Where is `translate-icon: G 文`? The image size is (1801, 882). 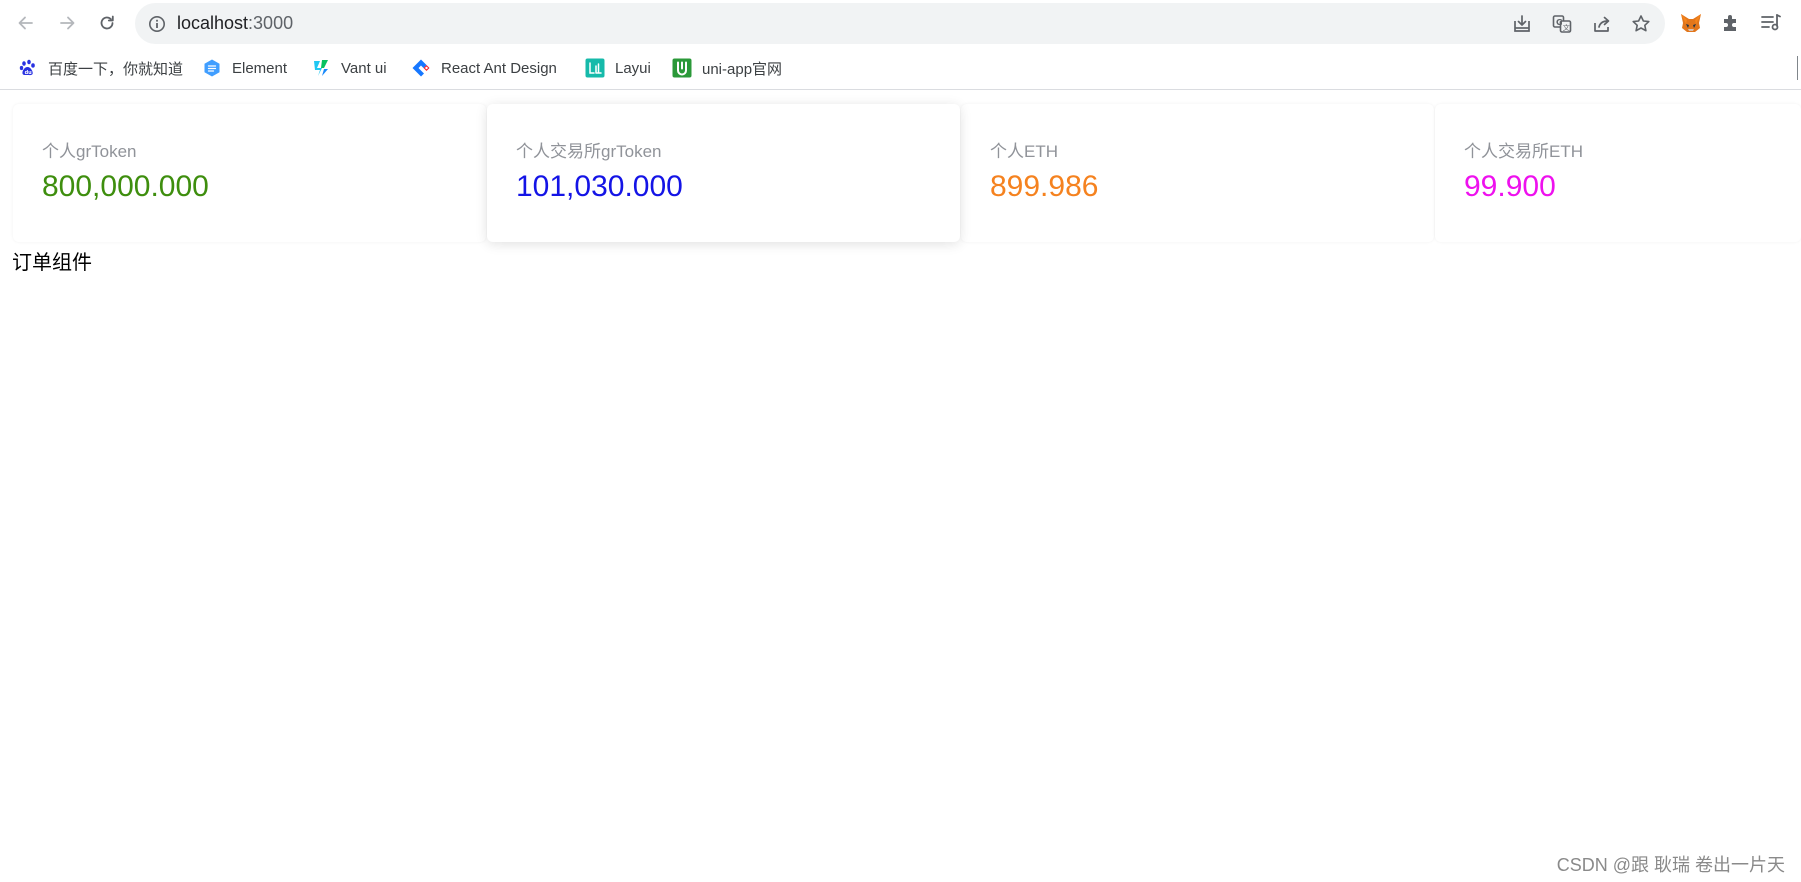 translate-icon: G 文 is located at coordinates (1562, 24).